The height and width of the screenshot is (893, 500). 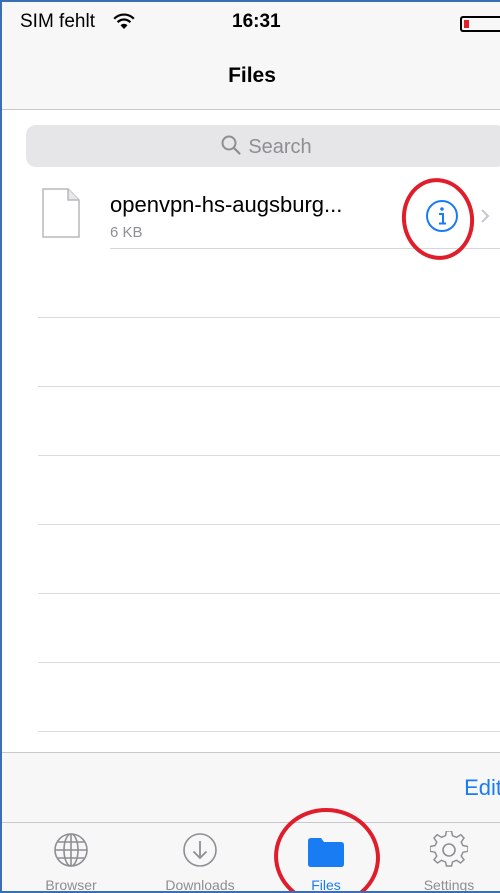 What do you see at coordinates (485, 216) in the screenshot?
I see `chevron-right-icon` at bounding box center [485, 216].